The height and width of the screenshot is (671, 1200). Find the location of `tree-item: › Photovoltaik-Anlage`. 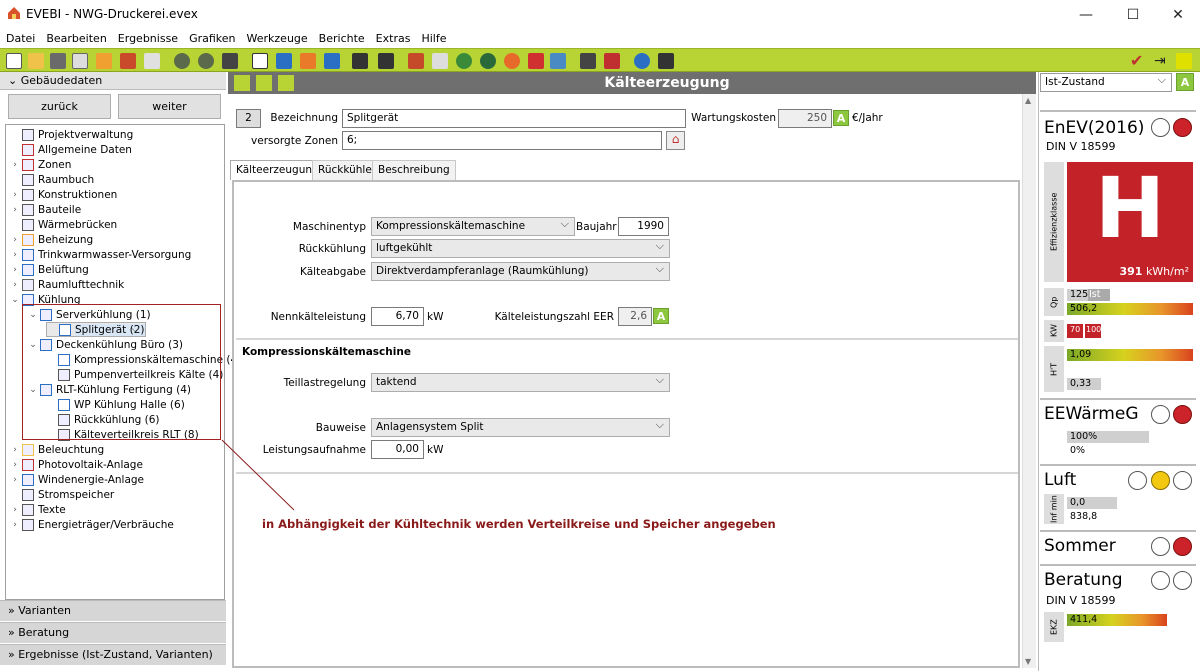

tree-item: › Photovoltaik-Anlage is located at coordinates (76, 464).